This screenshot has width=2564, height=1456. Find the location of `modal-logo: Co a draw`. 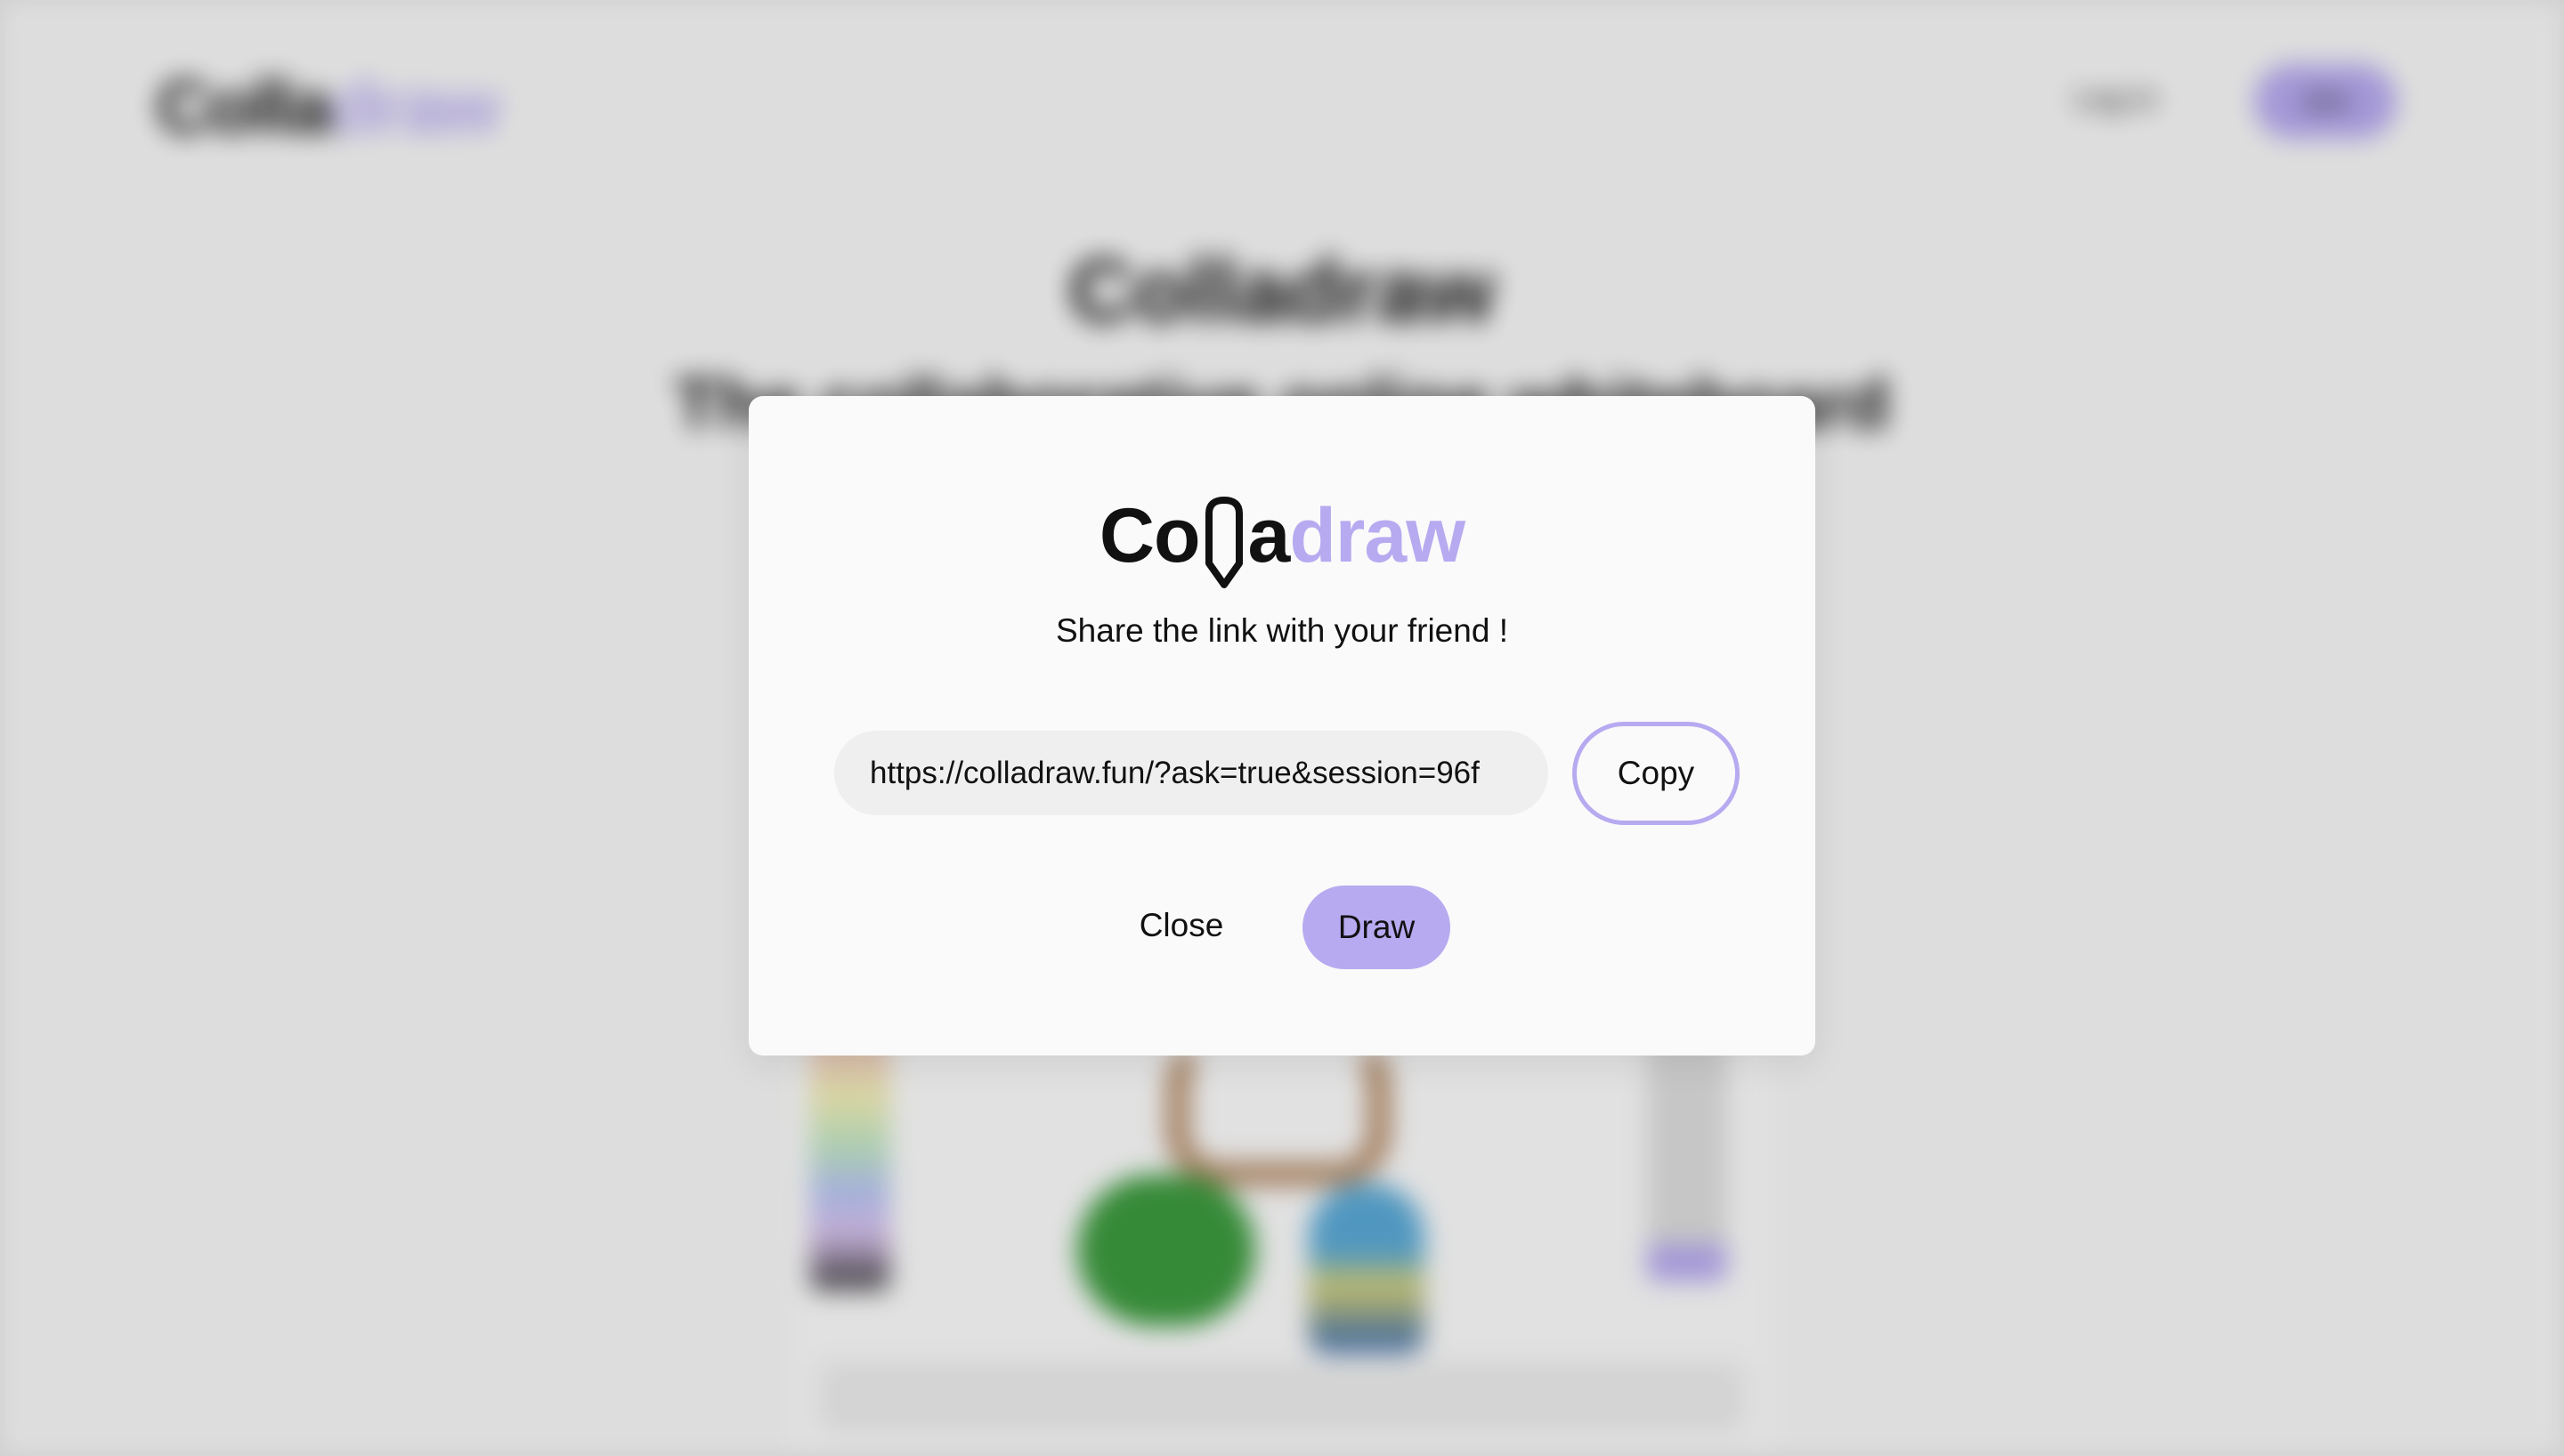

modal-logo: Co a draw is located at coordinates (1282, 532).